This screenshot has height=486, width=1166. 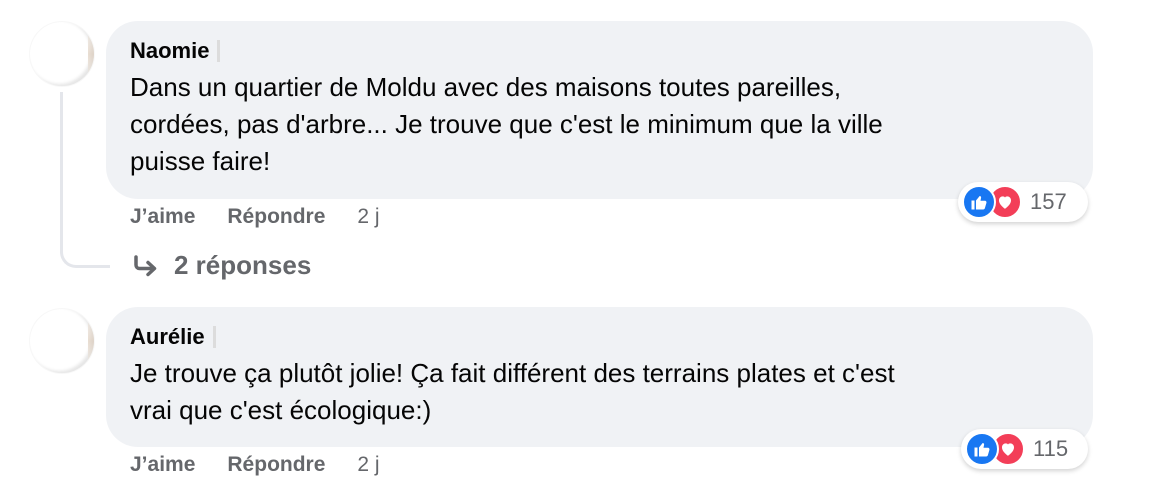 I want to click on reaction-count: 115, so click(x=1051, y=448).